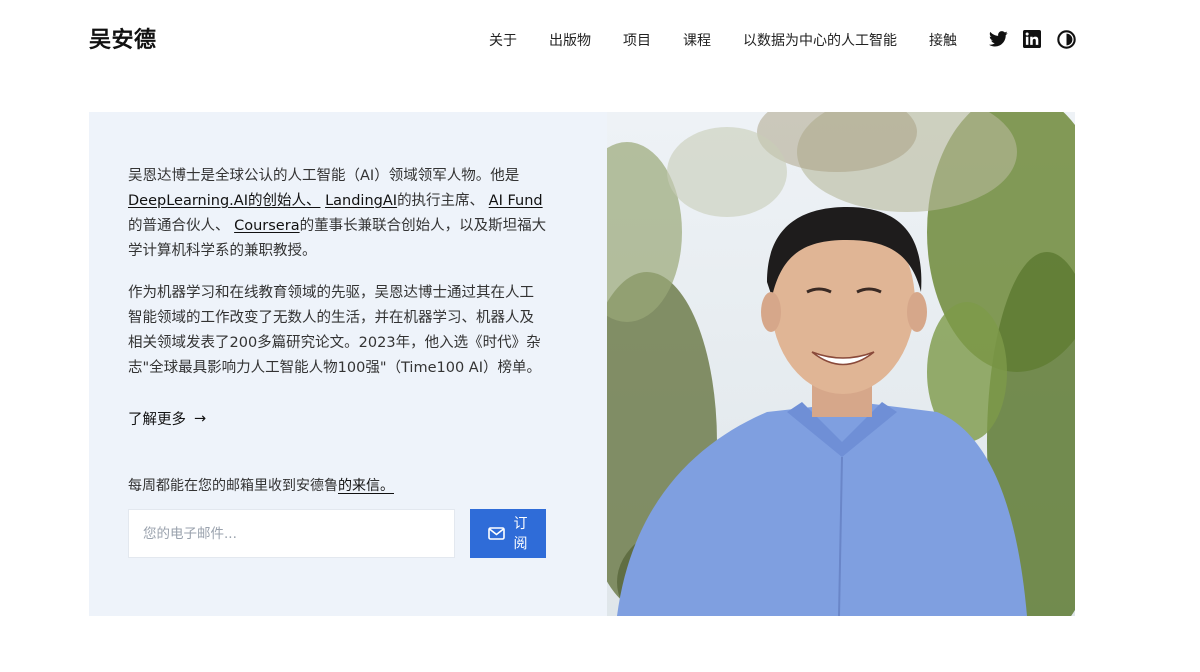  Describe the element at coordinates (224, 201) in the screenshot. I see `deeplearning-ai-link: DeepLearning.AI的创始人、` at that location.